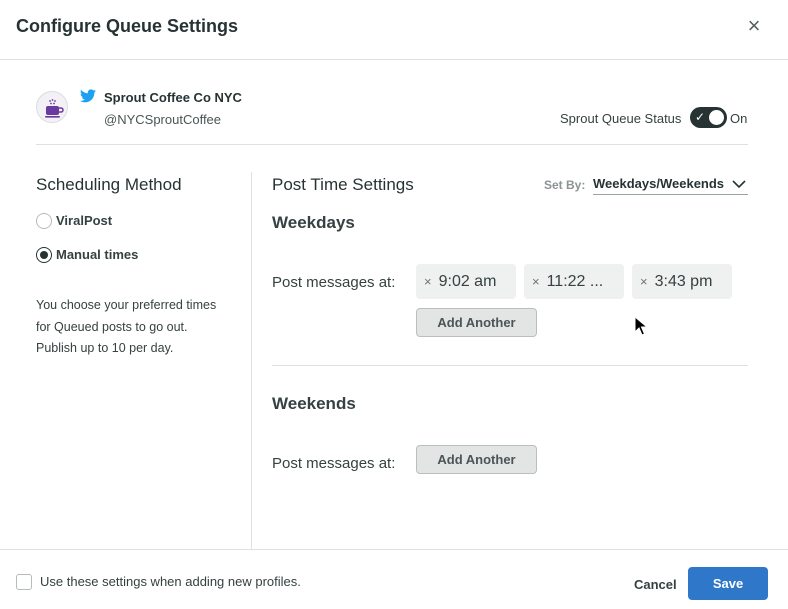 The width and height of the screenshot is (788, 609). I want to click on profile-handle: @NYCSproutCoffee, so click(163, 119).